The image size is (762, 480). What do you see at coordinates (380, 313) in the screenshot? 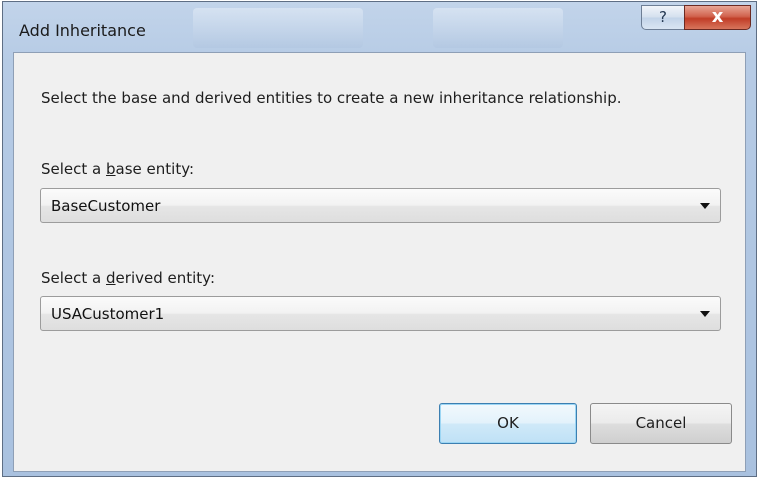
I see `derived-entity-combobox: USACustomer1` at bounding box center [380, 313].